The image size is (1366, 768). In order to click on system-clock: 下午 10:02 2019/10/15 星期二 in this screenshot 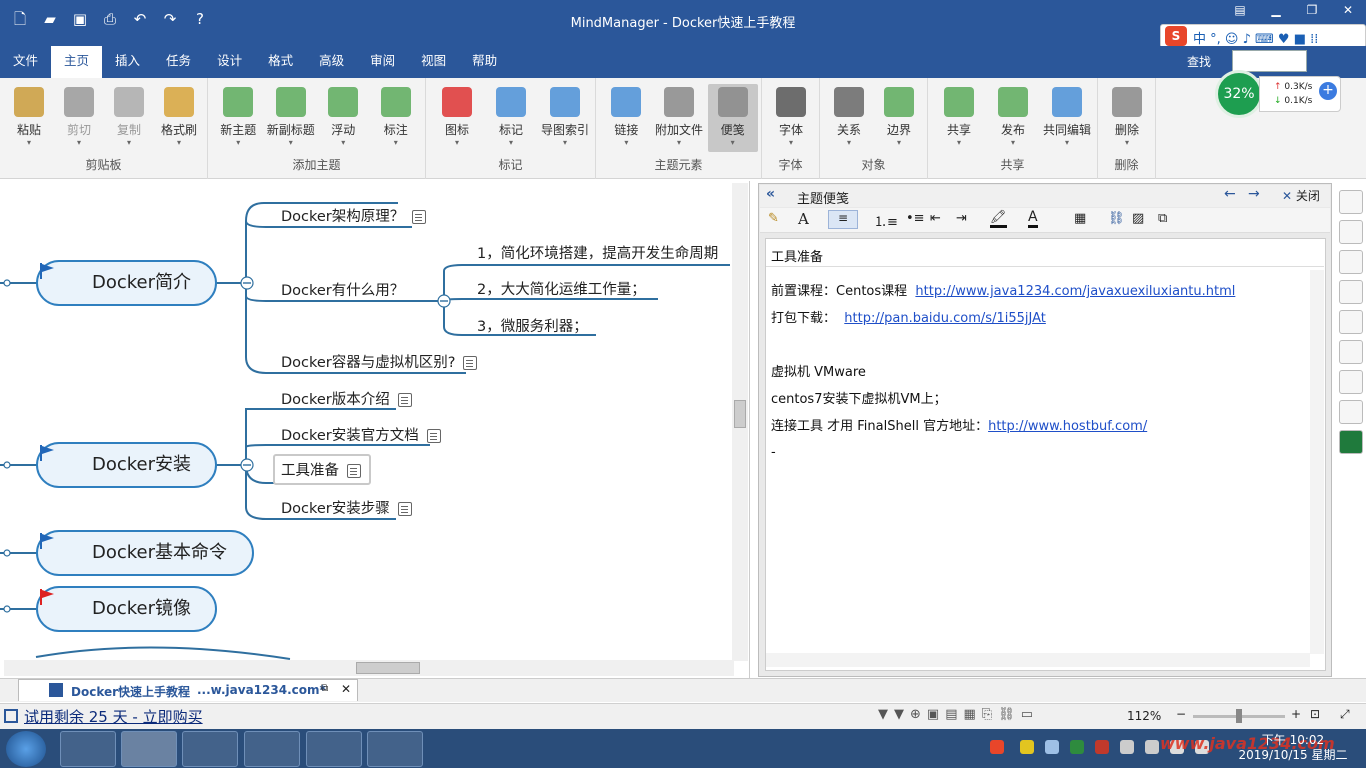, I will do `click(1293, 748)`.